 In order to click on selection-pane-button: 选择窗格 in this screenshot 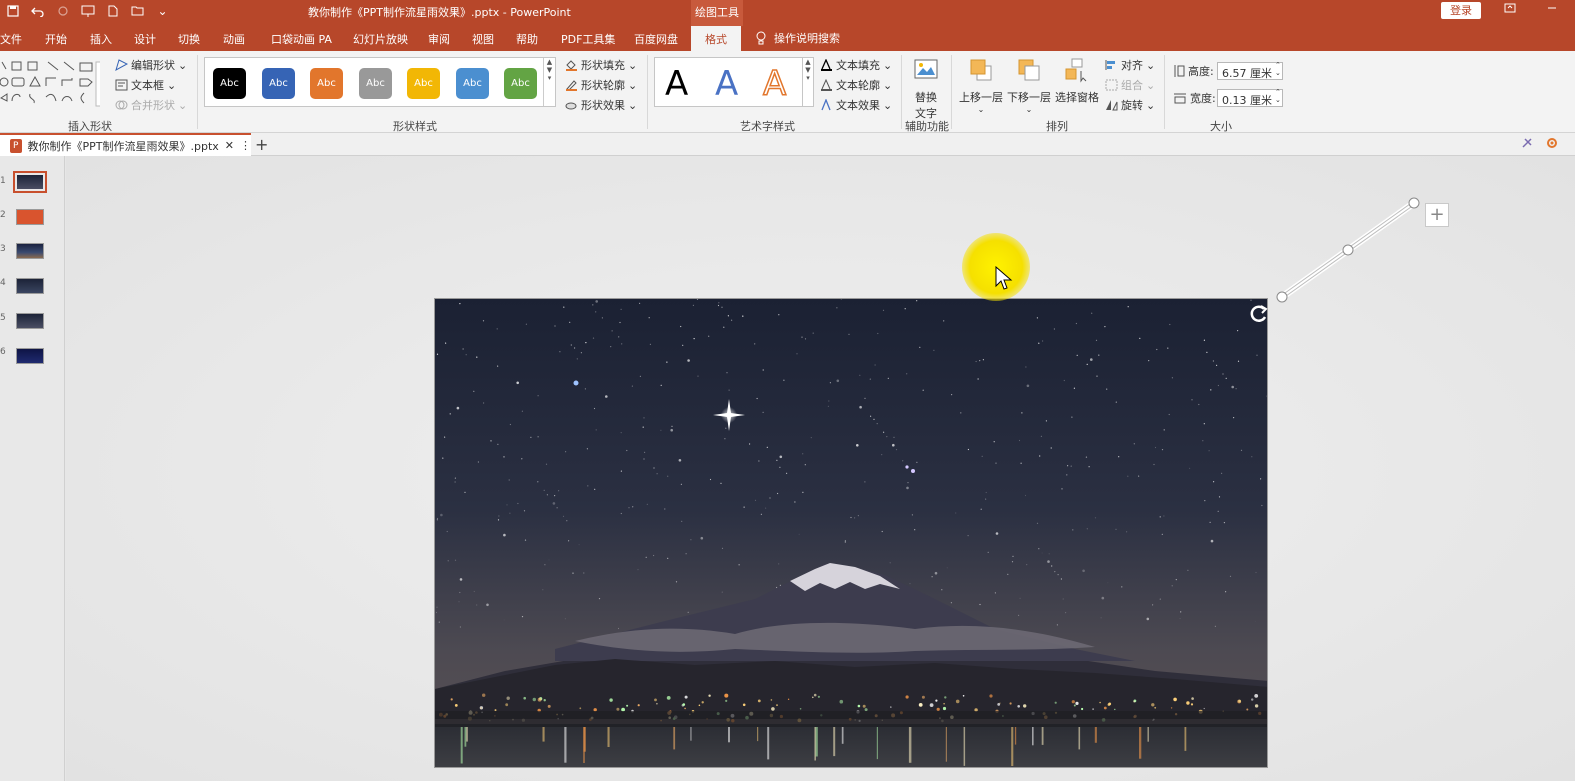, I will do `click(1077, 81)`.